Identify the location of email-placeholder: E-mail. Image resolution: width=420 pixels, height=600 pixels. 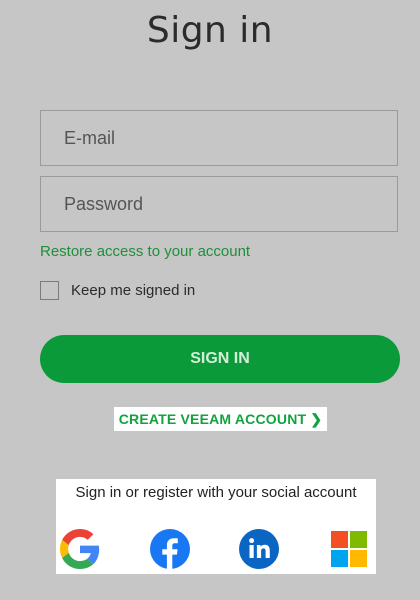
(90, 137).